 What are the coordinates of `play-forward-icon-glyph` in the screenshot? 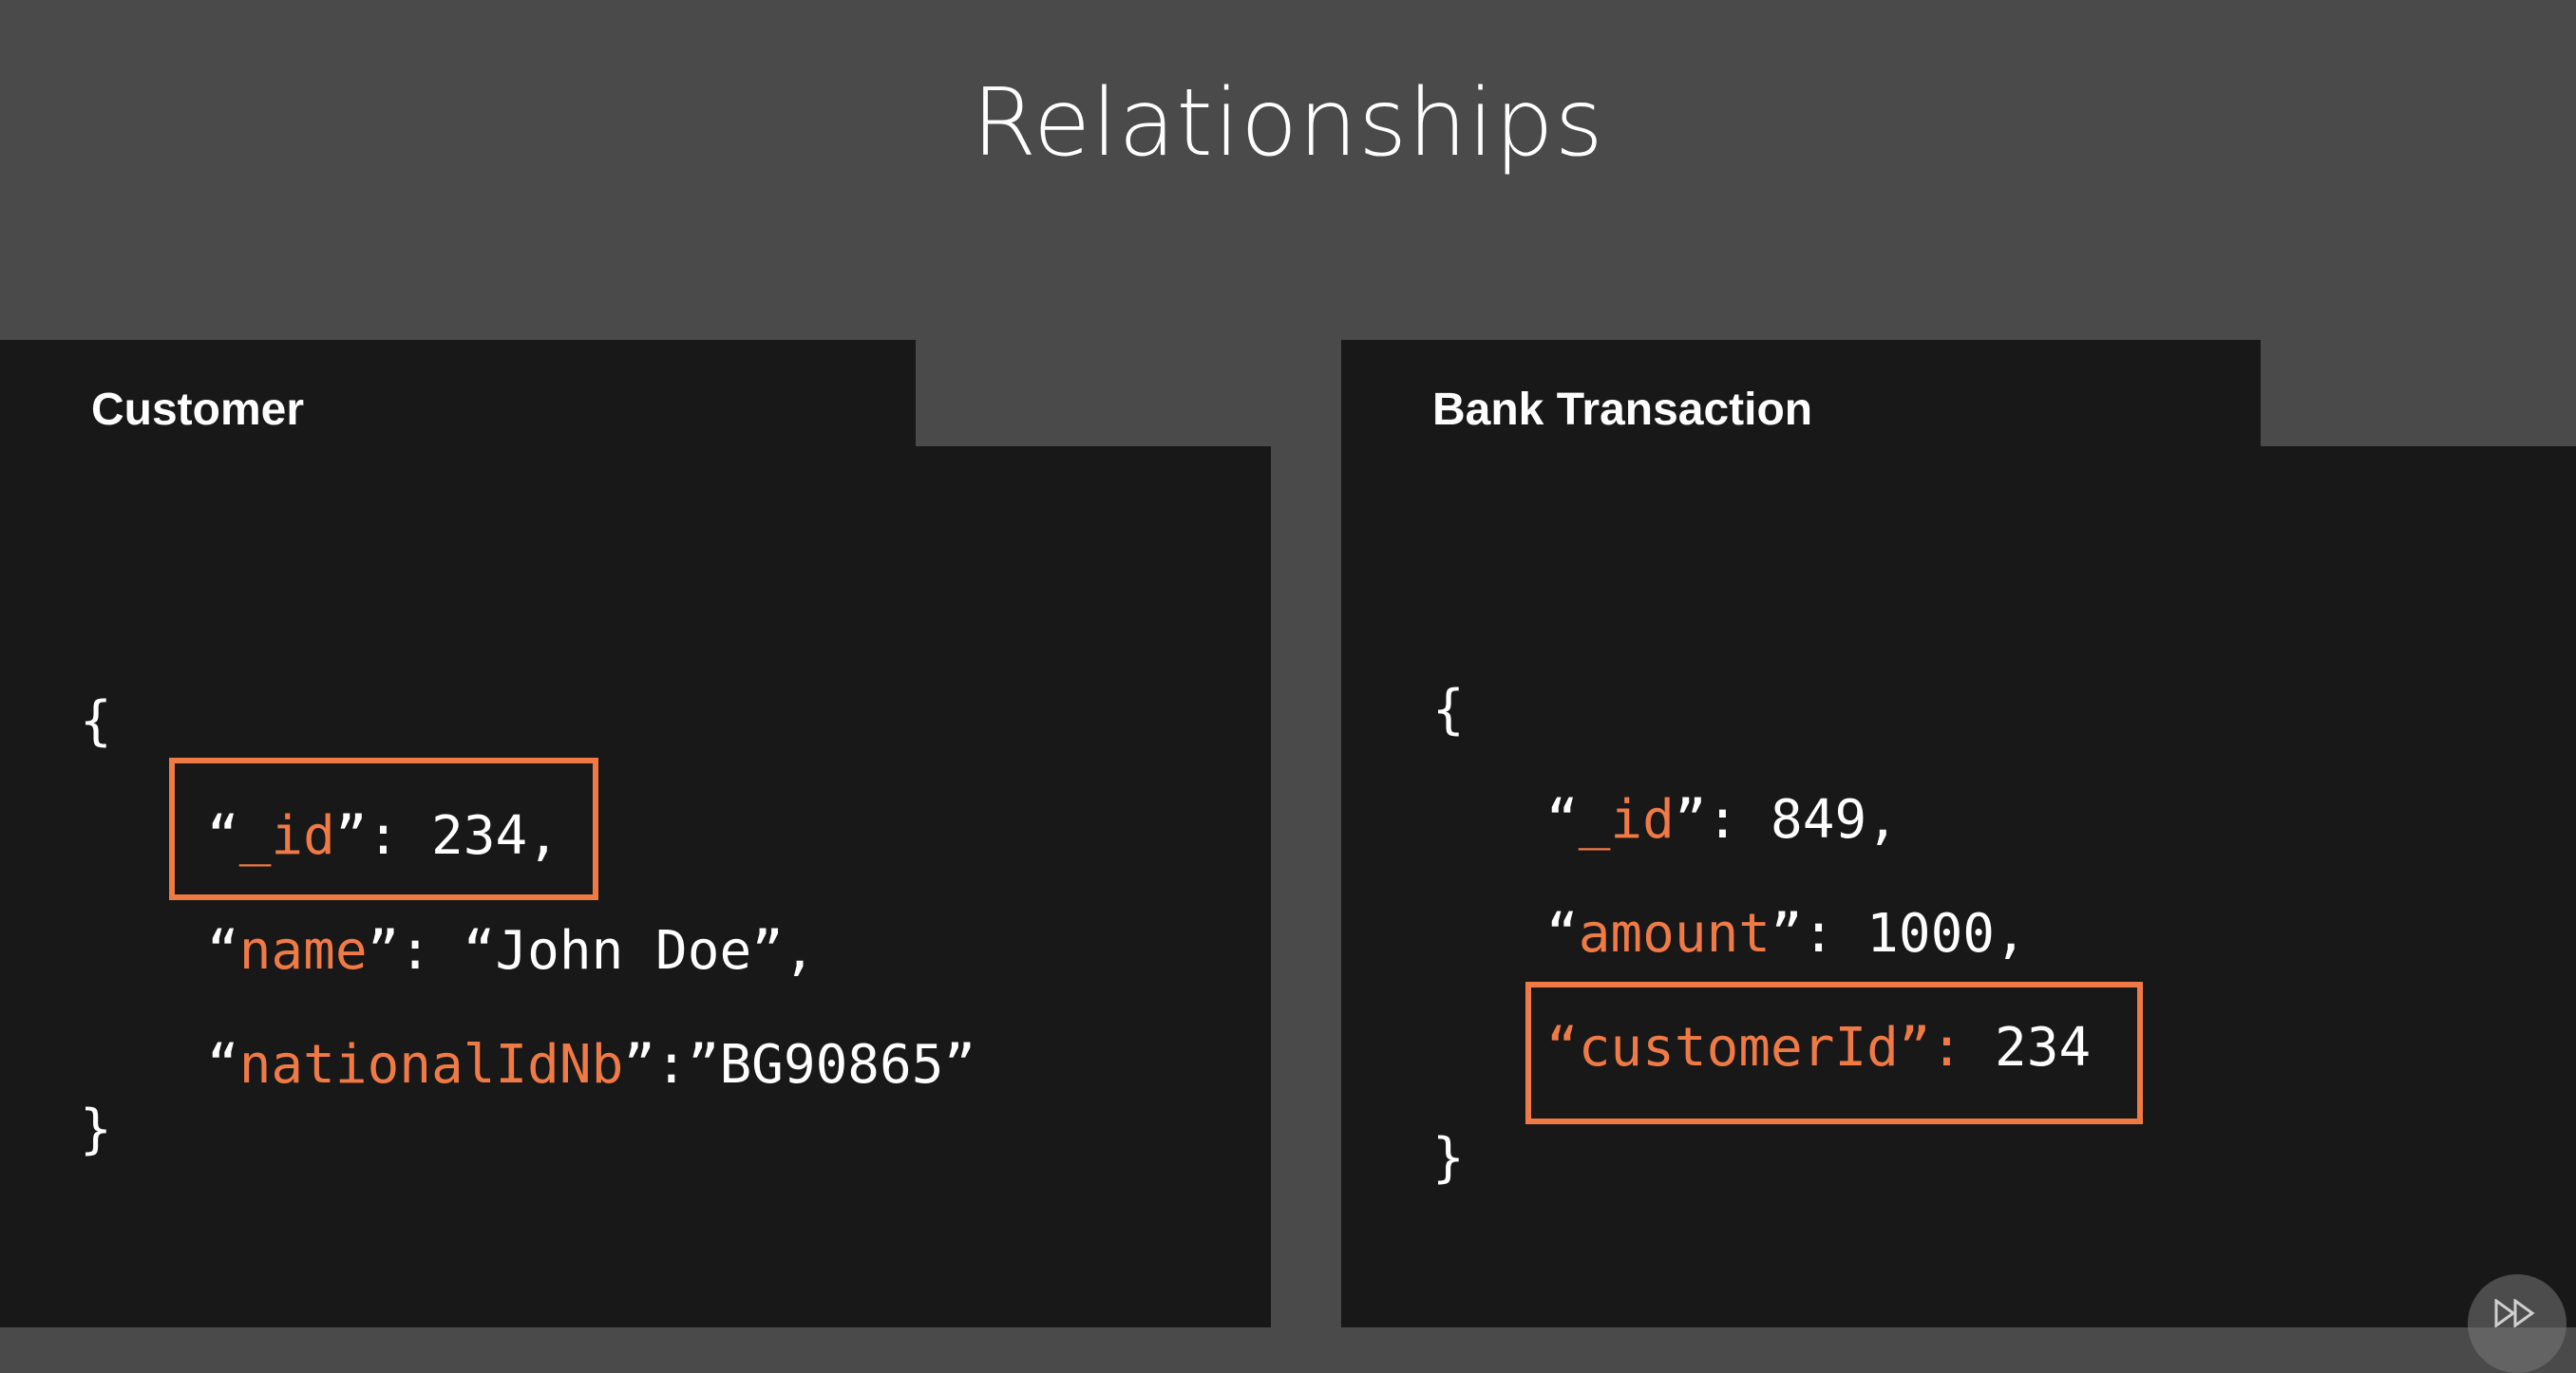 It's located at (2514, 1313).